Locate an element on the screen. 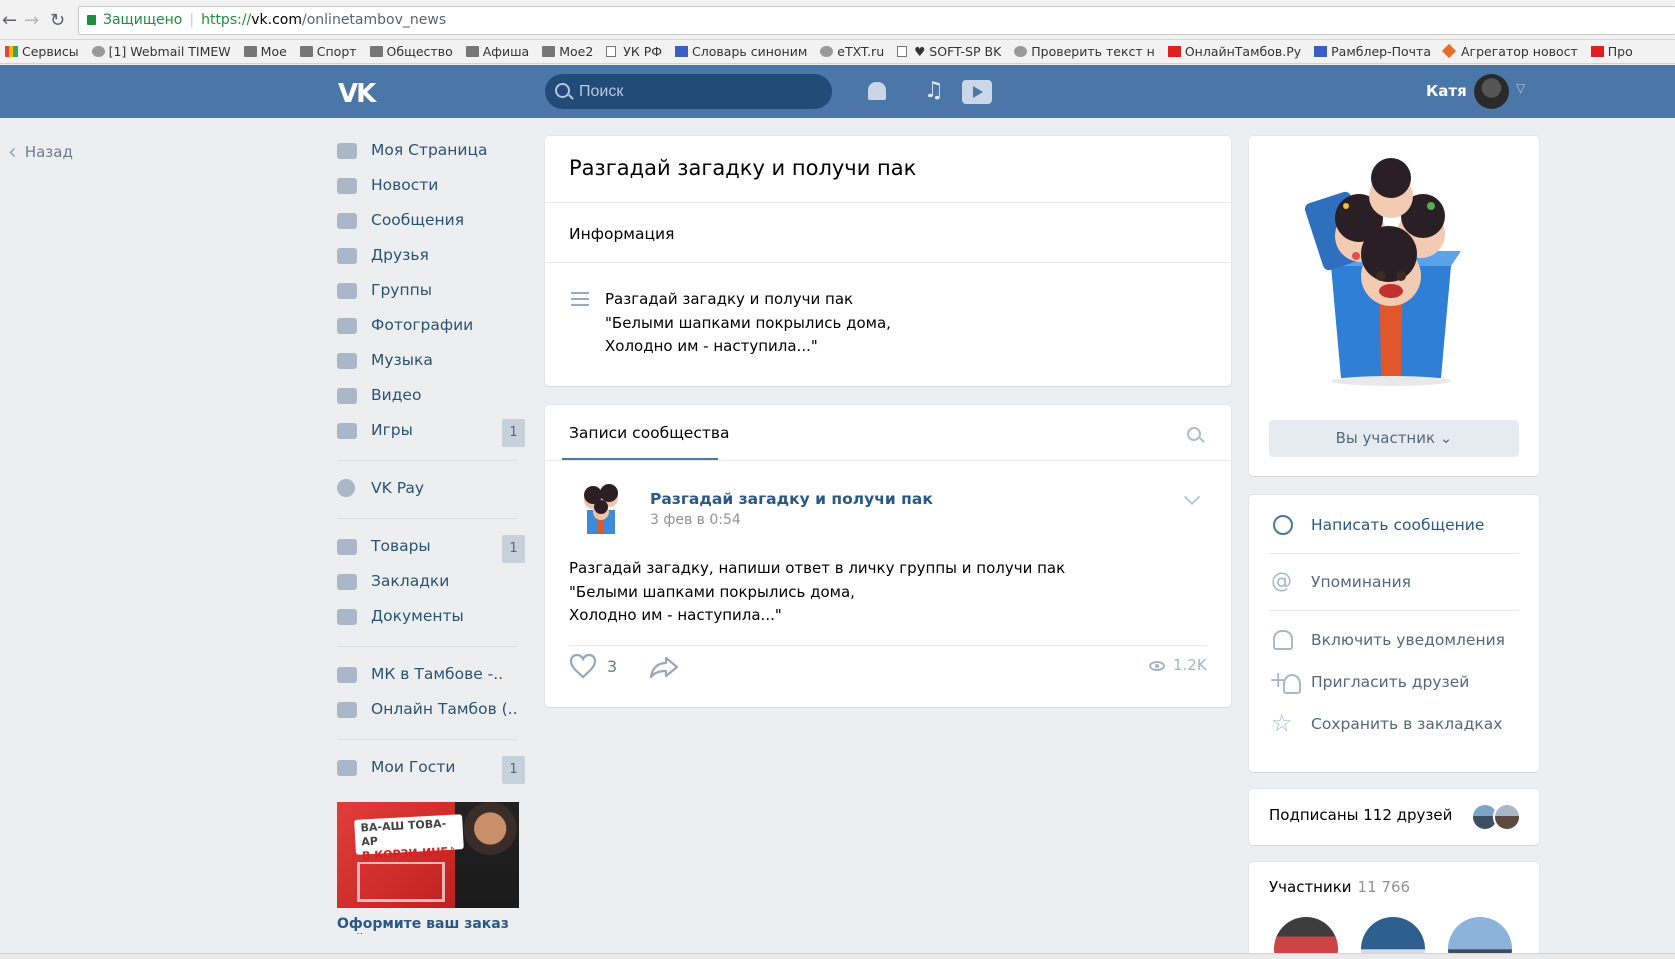 The image size is (1675, 959). community-action: Упоминания is located at coordinates (1394, 581).